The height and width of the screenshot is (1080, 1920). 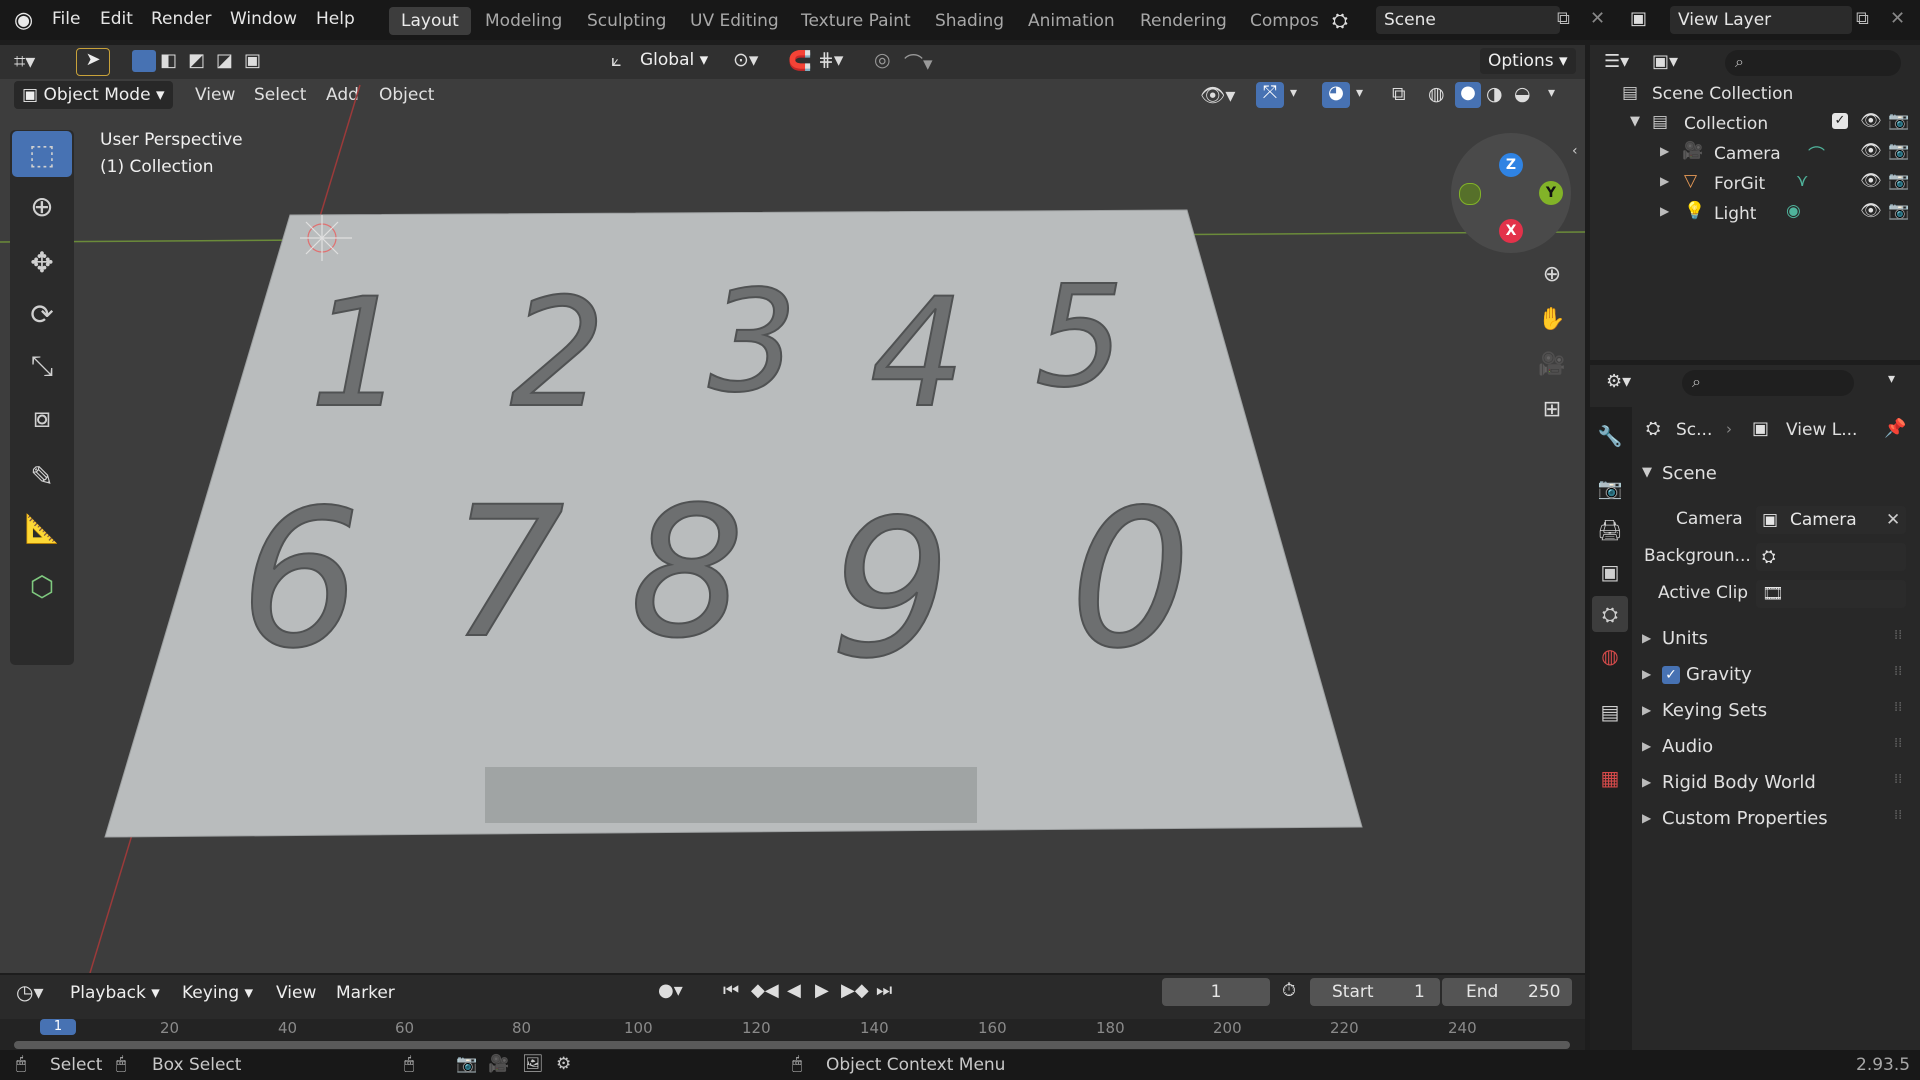 What do you see at coordinates (731, 990) in the screenshot?
I see `jump-start-button: ⏮` at bounding box center [731, 990].